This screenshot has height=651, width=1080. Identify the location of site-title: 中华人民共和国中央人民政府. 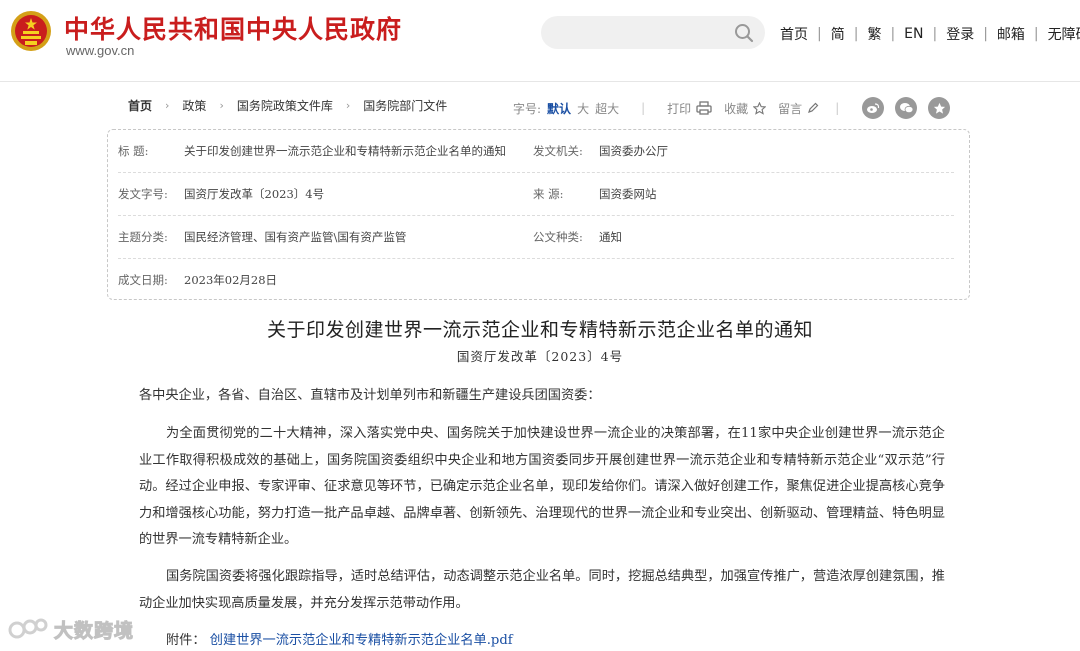
(233, 28).